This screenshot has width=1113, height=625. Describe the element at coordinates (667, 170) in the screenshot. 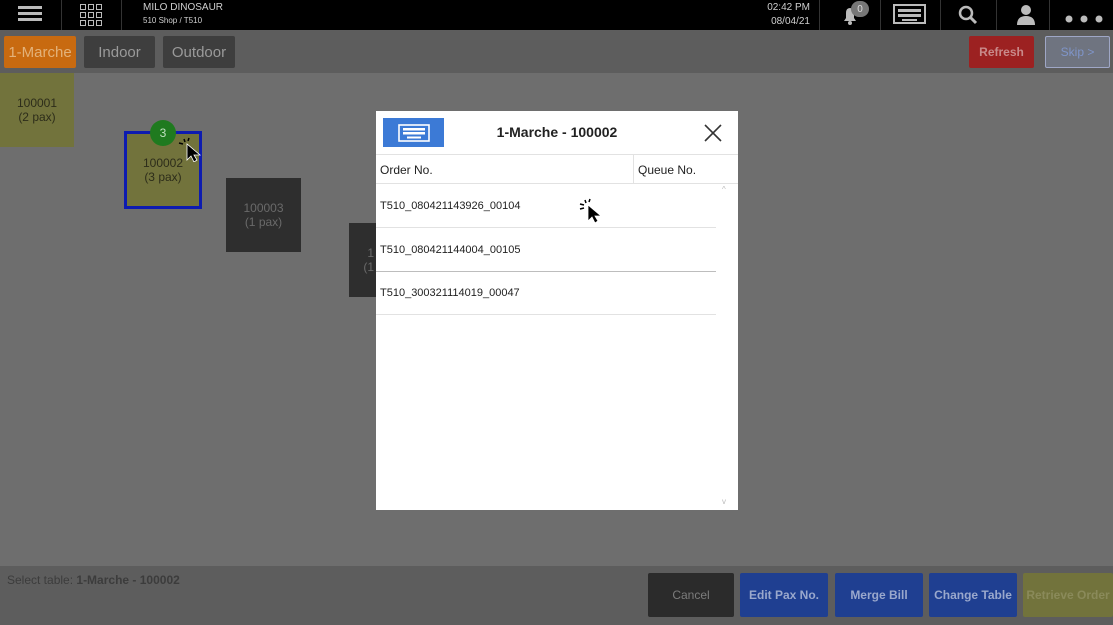

I see `column-header-queue-no: Queue No.` at that location.